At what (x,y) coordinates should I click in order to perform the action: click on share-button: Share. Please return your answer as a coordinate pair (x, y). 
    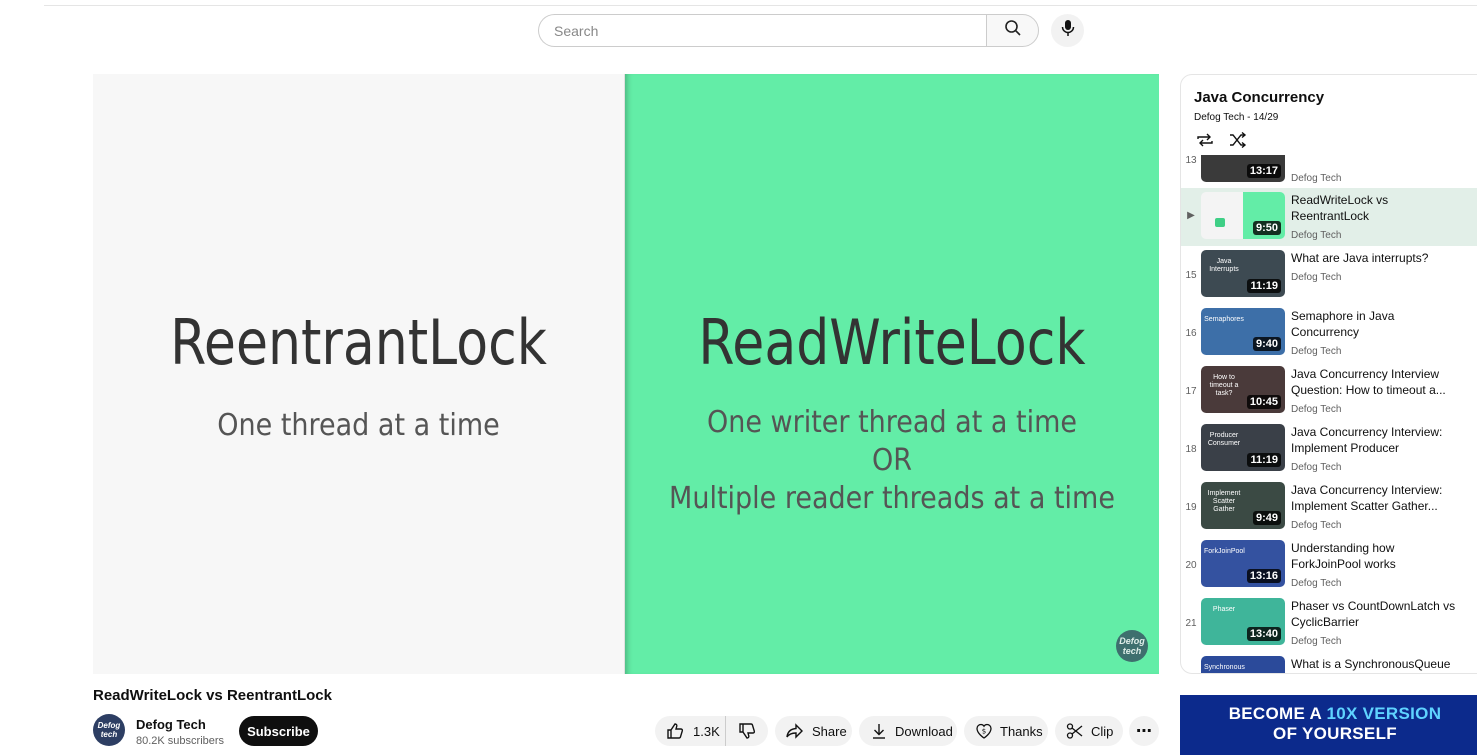
    Looking at the image, I should click on (813, 731).